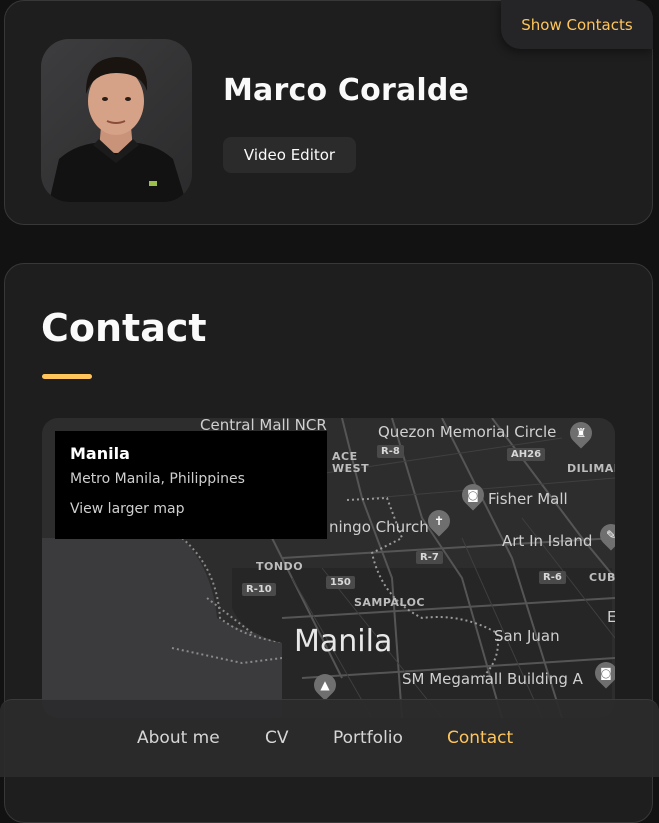 The height and width of the screenshot is (823, 659). Describe the element at coordinates (390, 451) in the screenshot. I see `road-badge-r8: R-8` at that location.